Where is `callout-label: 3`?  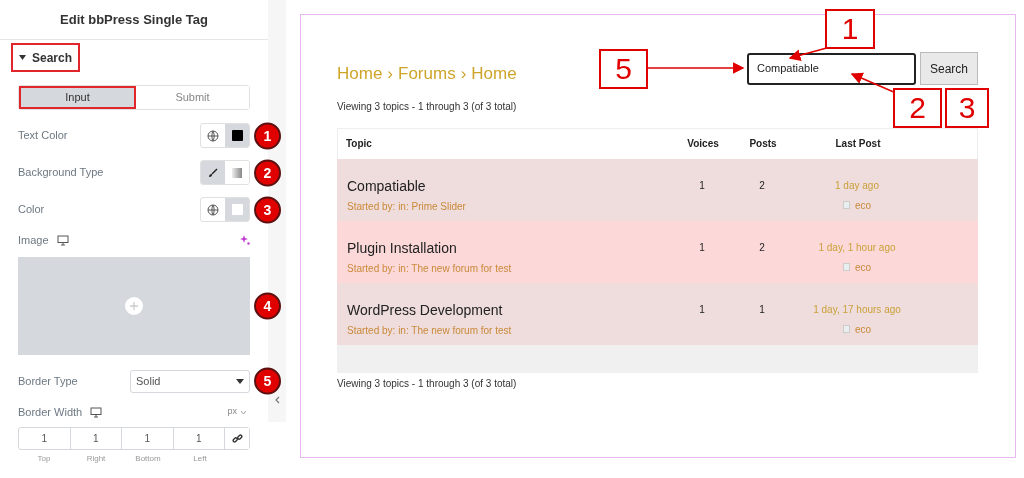
callout-label: 3 is located at coordinates (967, 108).